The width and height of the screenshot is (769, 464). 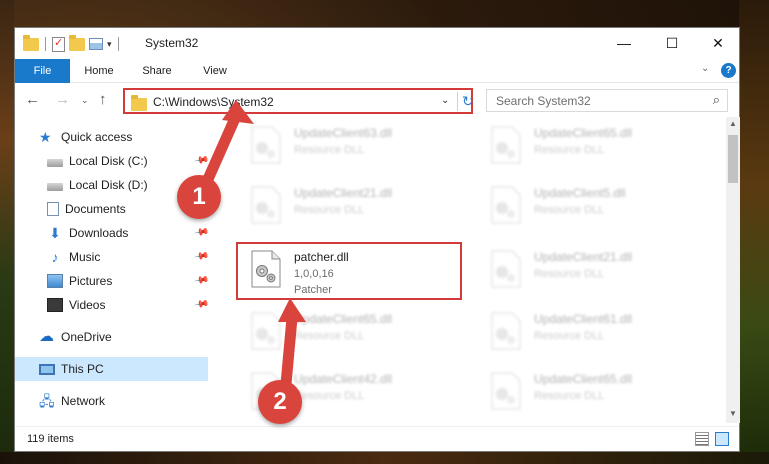 I want to click on ribbon-tabs: File Home Share View ⌄ ?, so click(x=377, y=71).